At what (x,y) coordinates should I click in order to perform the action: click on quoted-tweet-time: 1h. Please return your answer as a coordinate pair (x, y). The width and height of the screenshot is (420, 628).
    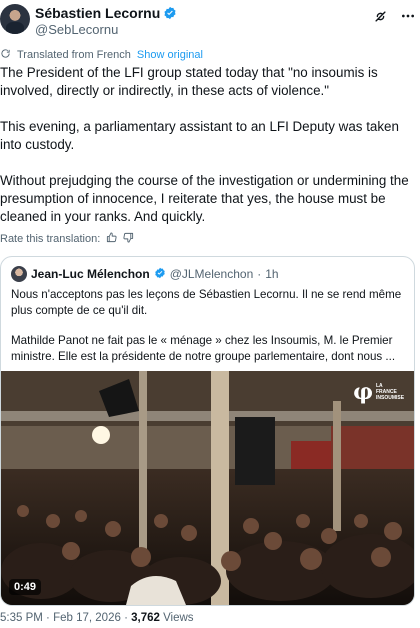
    Looking at the image, I should click on (272, 274).